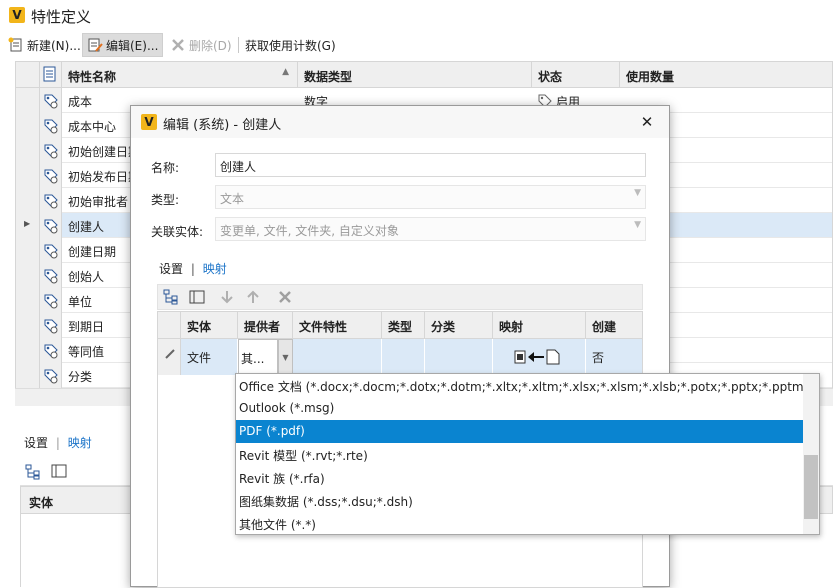 Image resolution: width=833 pixels, height=588 pixels. What do you see at coordinates (400, 297) in the screenshot?
I see `mapping-toolbar` at bounding box center [400, 297].